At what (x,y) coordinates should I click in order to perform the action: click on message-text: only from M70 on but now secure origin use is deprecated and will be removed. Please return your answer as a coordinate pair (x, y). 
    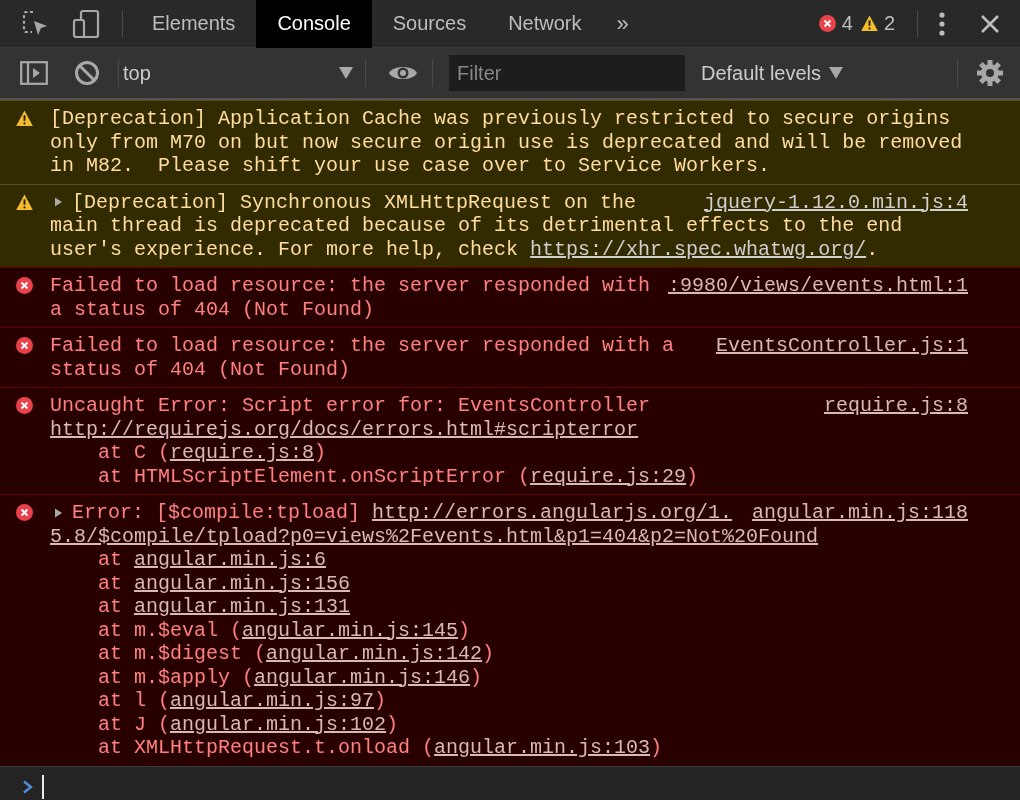
    Looking at the image, I should click on (507, 142).